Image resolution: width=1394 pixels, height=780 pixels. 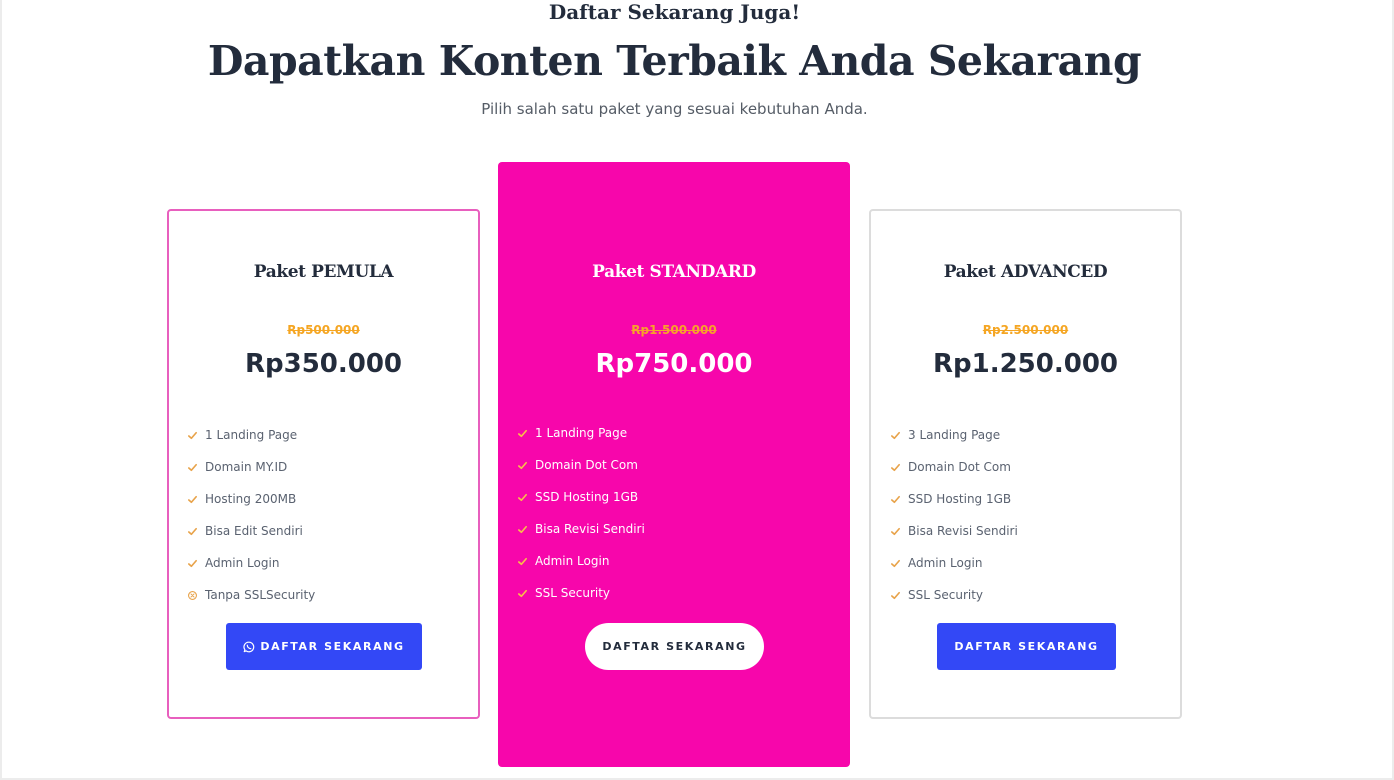 I want to click on feature-item: Hosting 200MB, so click(x=251, y=499).